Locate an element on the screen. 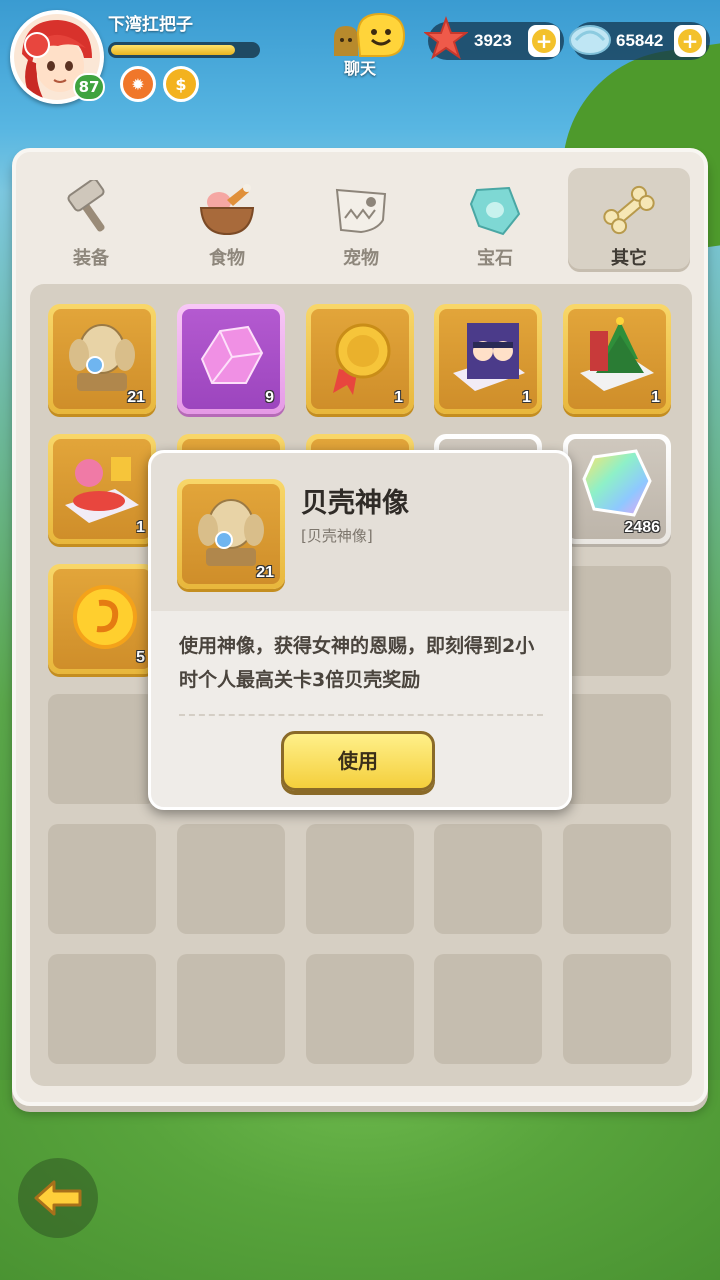 This screenshot has width=720, height=1280. popup-title: 贝壳神像 is located at coordinates (355, 503).